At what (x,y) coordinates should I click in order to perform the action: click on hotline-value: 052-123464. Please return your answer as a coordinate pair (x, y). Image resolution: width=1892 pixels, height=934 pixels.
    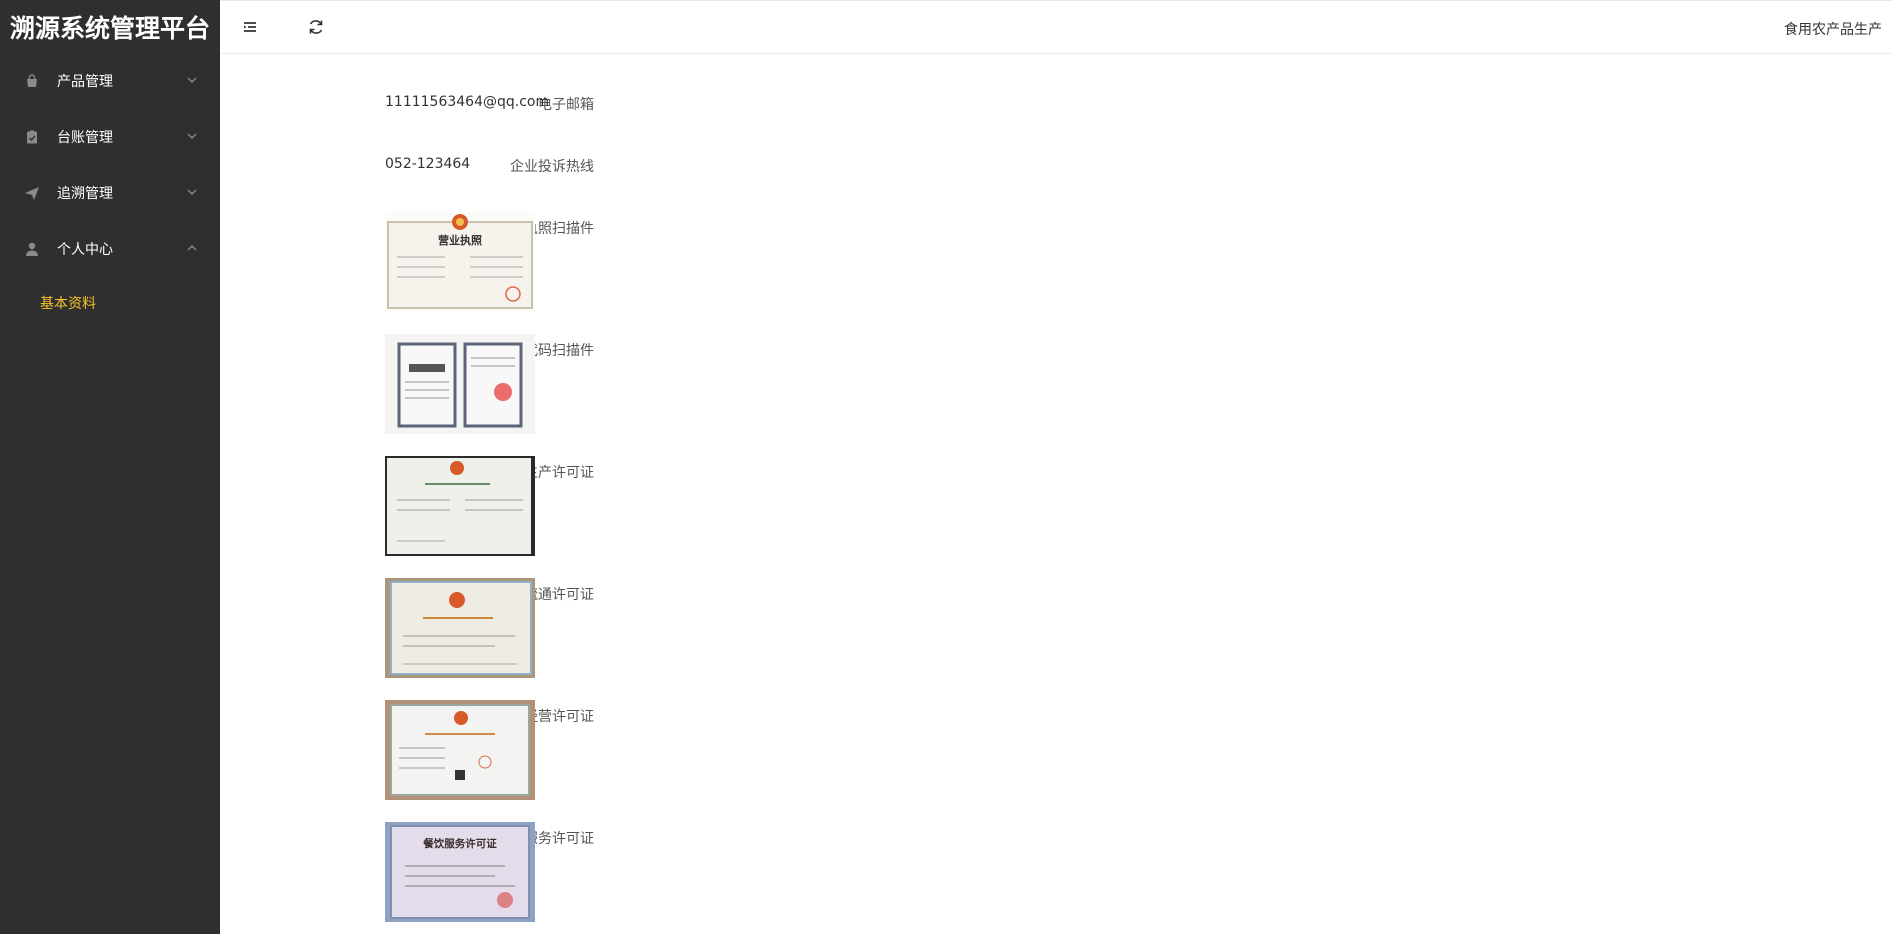
    Looking at the image, I should click on (428, 164).